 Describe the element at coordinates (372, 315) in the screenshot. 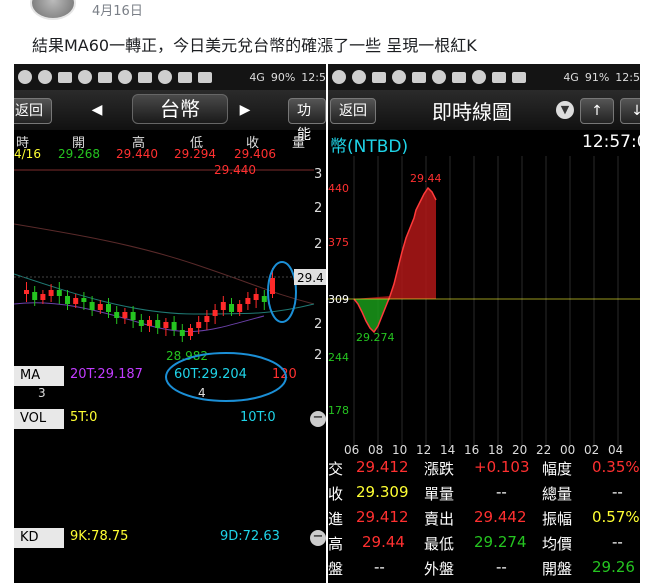

I see `price-area-down` at that location.